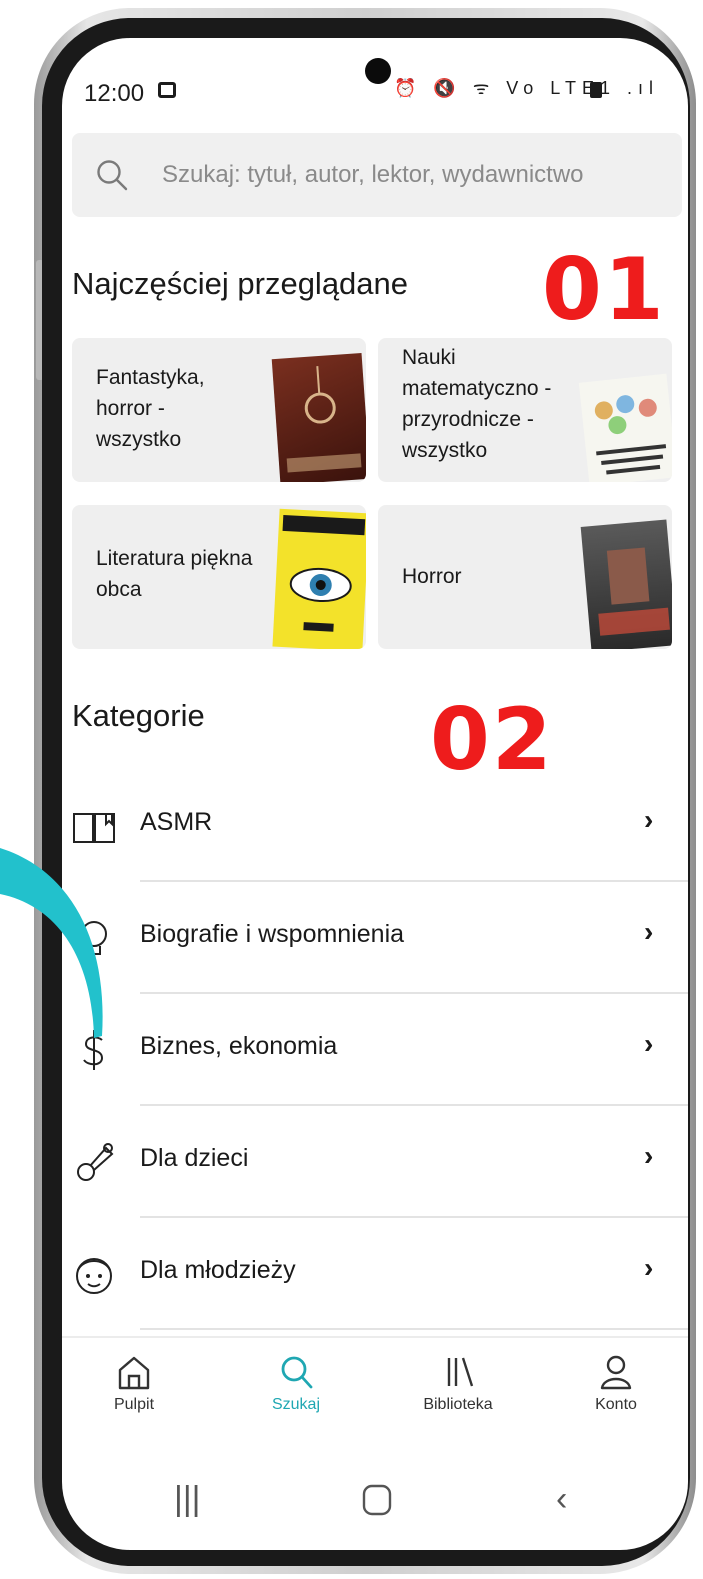 The image size is (703, 1579). Describe the element at coordinates (604, 290) in the screenshot. I see `annotation-label-01: 01` at that location.